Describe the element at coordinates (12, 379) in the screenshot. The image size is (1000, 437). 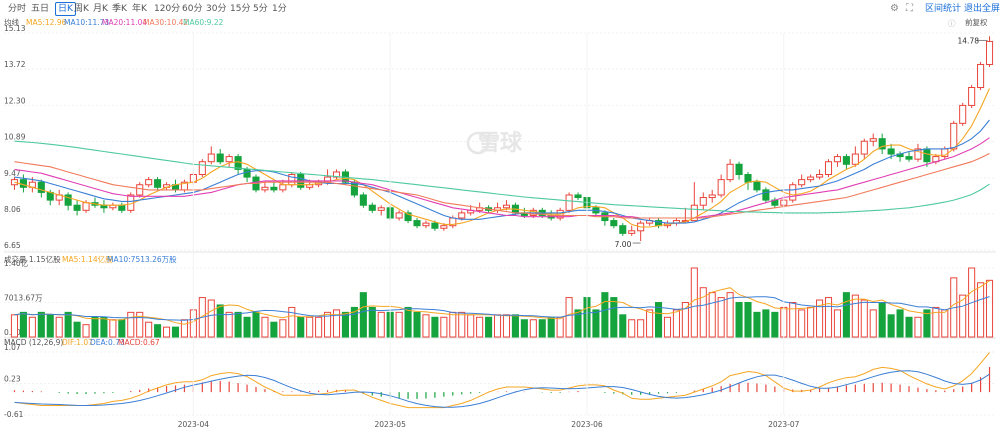
I see `macd-tick-label: 0.23` at that location.